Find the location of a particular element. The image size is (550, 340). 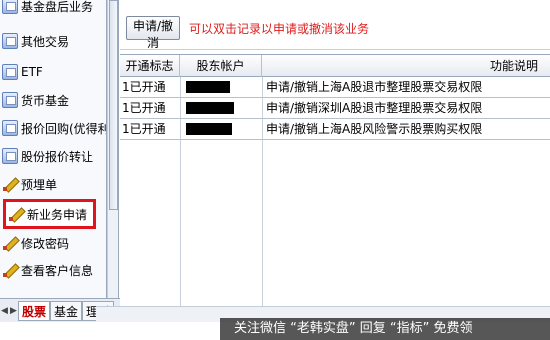

nav-item-other-trading: 其他交易 is located at coordinates (34, 41).